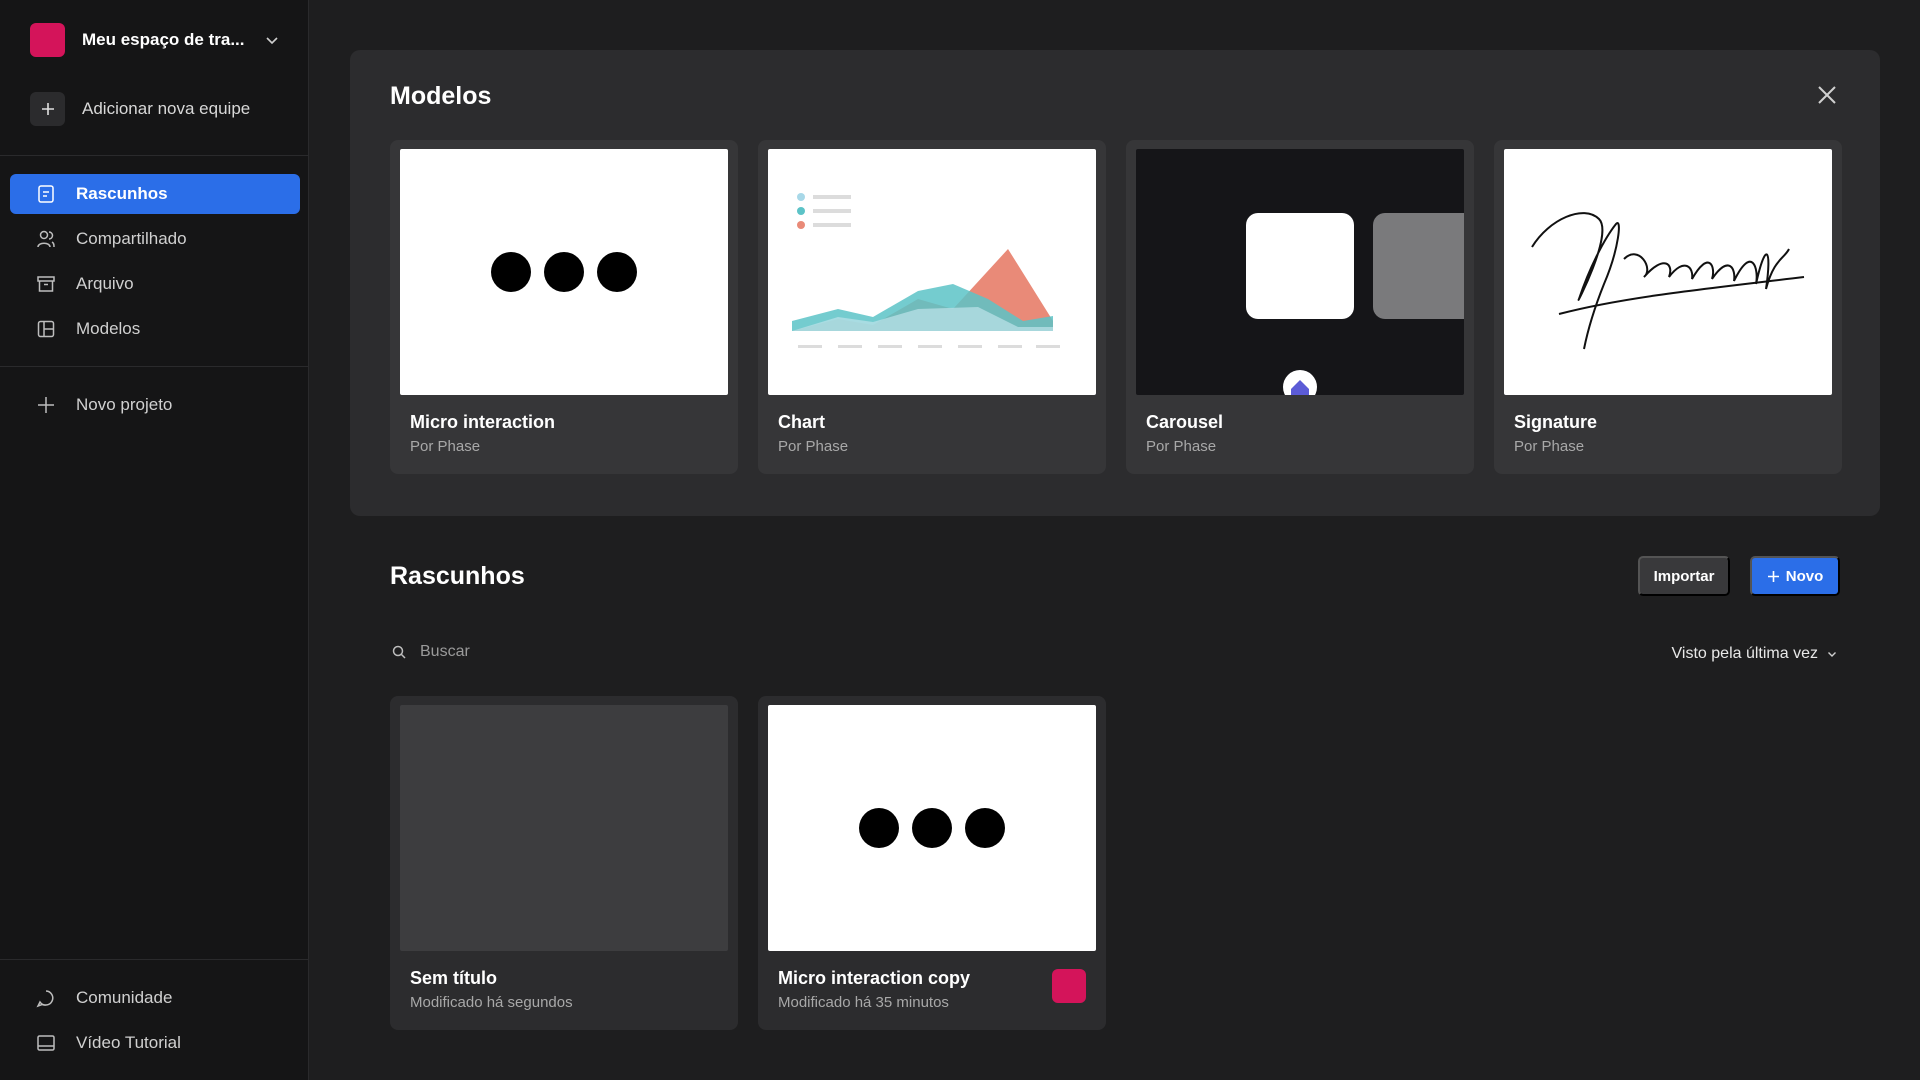 This screenshot has width=1920, height=1080. I want to click on sidebar-item-label: Compartilhado, so click(131, 238).